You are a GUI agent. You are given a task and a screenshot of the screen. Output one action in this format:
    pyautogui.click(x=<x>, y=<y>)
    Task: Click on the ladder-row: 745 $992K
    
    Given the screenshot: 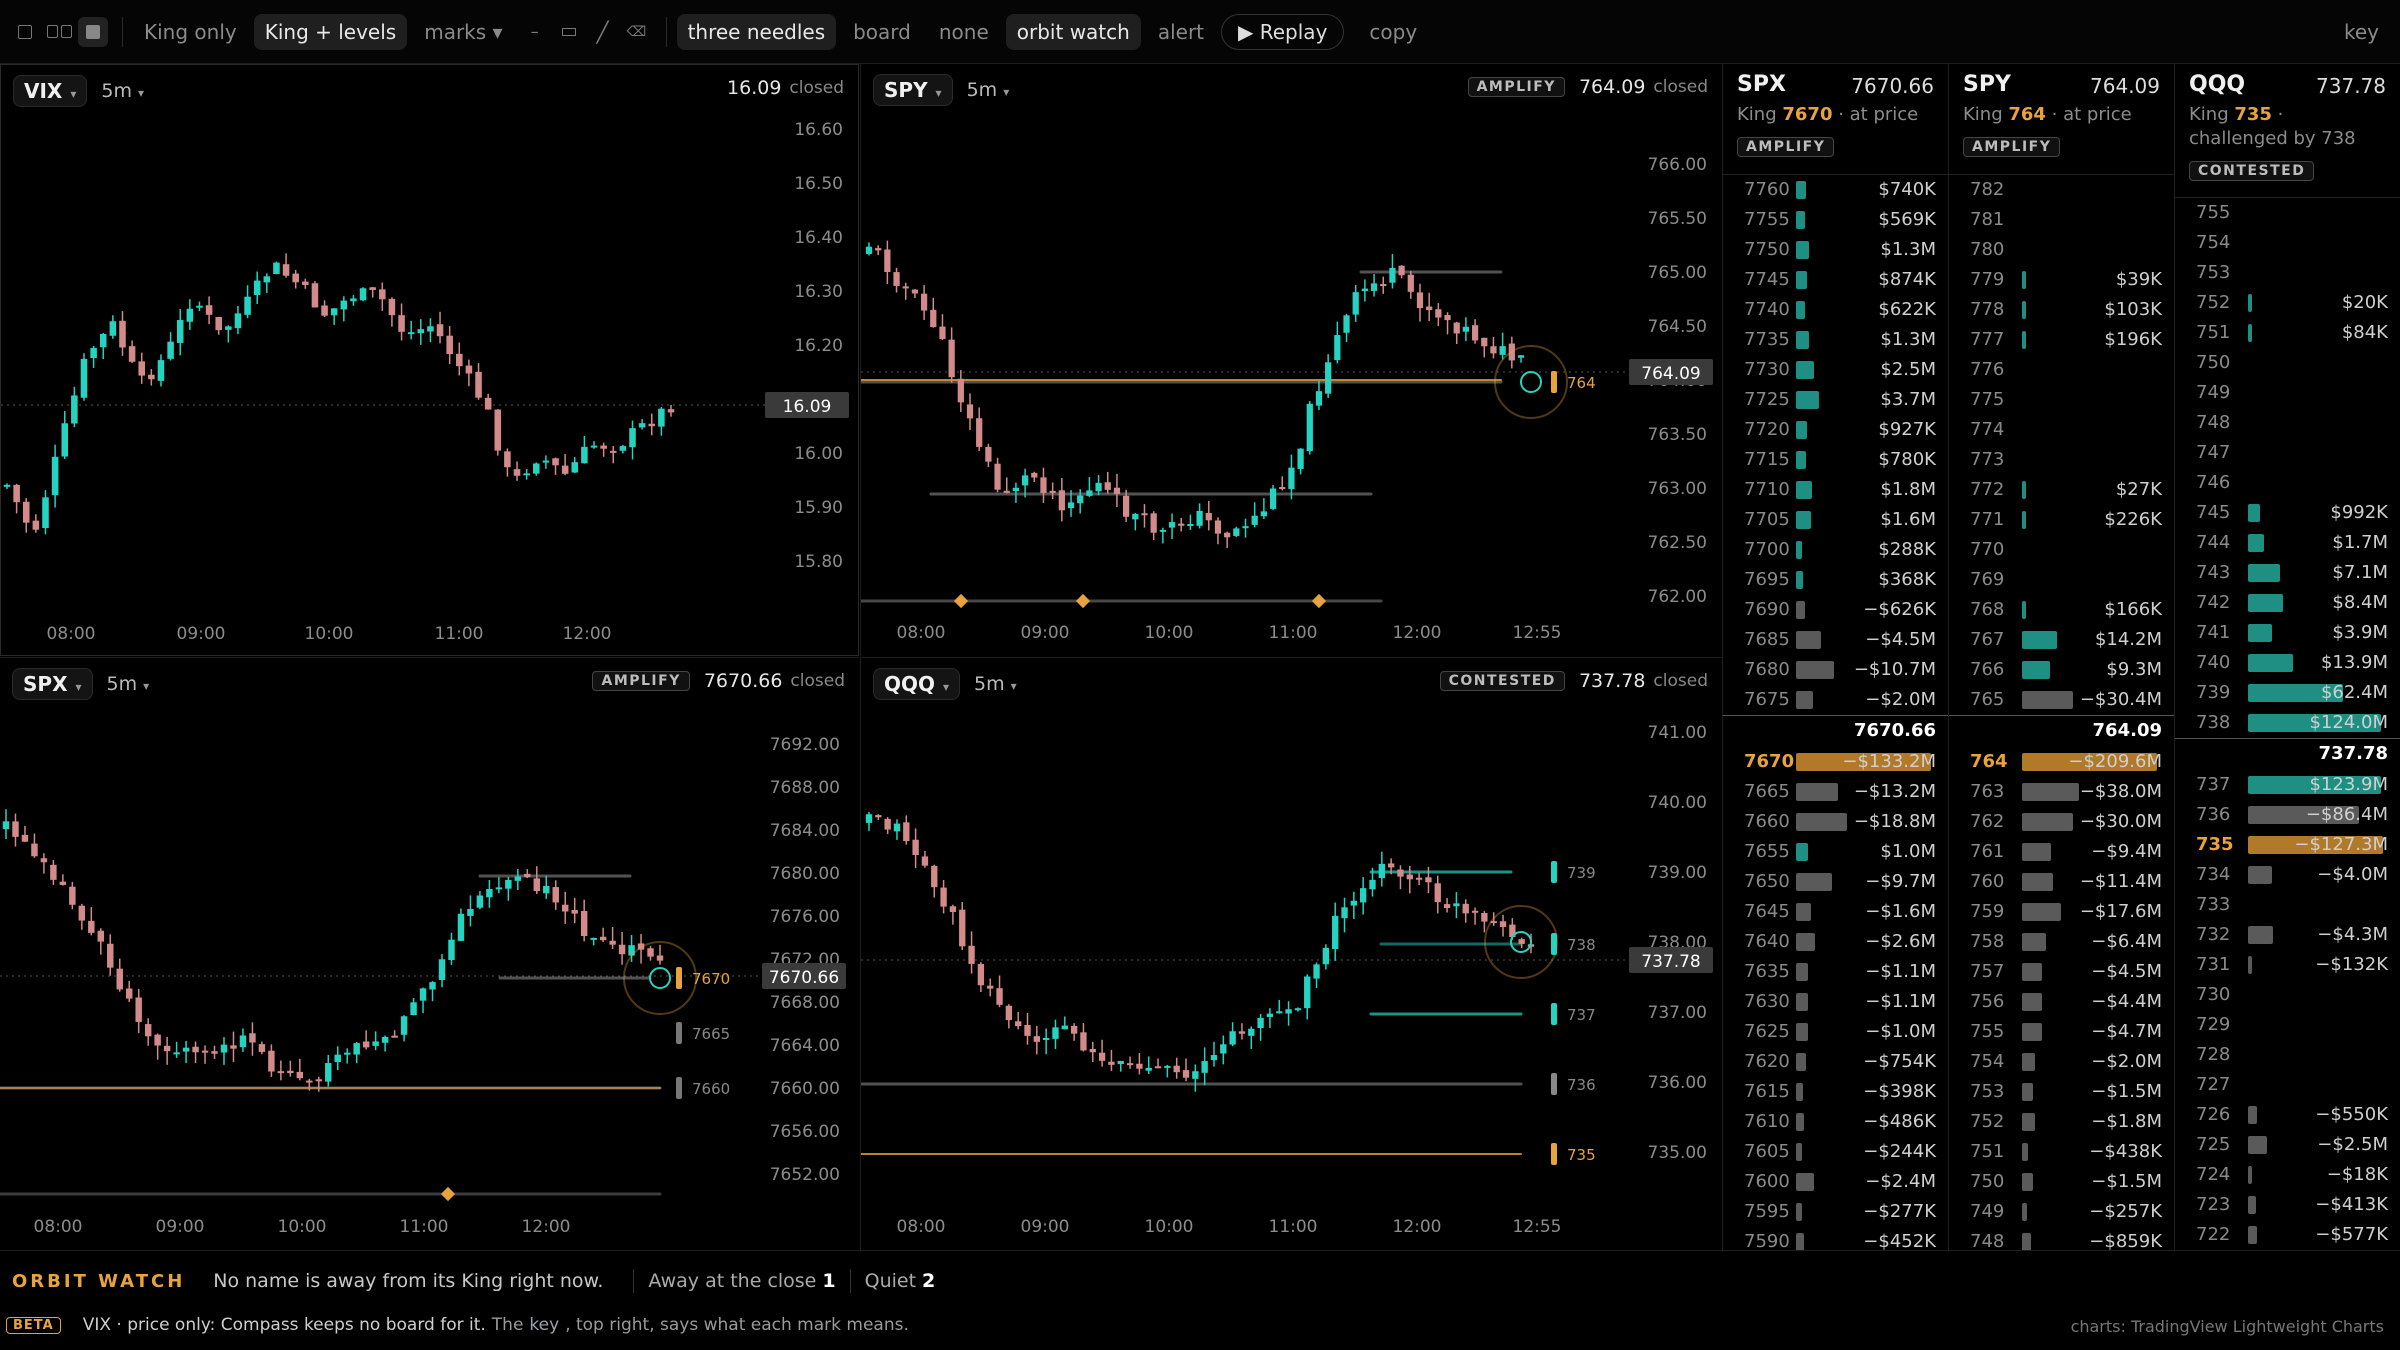 What is the action you would take?
    pyautogui.click(x=2287, y=513)
    